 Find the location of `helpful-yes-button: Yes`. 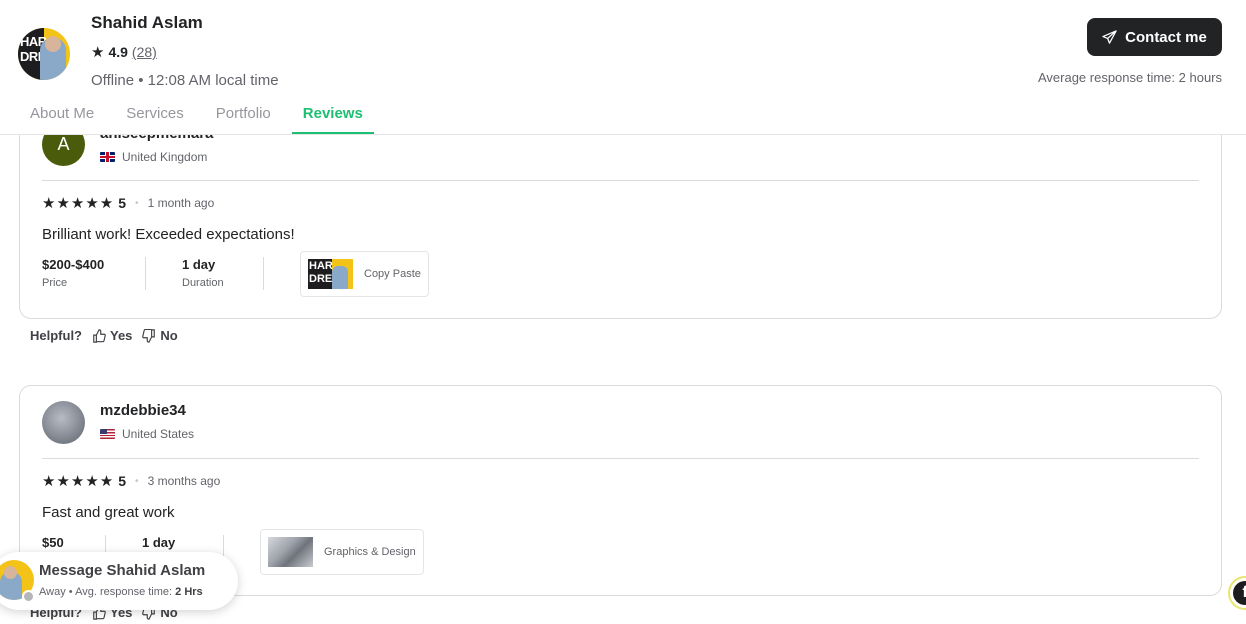

helpful-yes-button: Yes is located at coordinates (112, 335).